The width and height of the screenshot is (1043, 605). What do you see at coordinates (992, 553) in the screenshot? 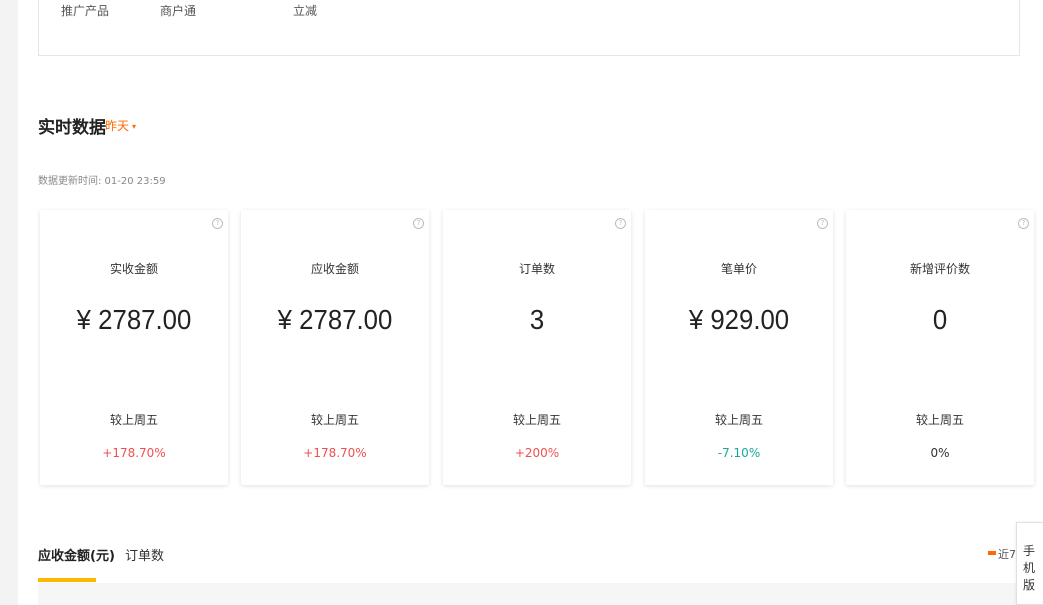
I see `legend-swatch` at bounding box center [992, 553].